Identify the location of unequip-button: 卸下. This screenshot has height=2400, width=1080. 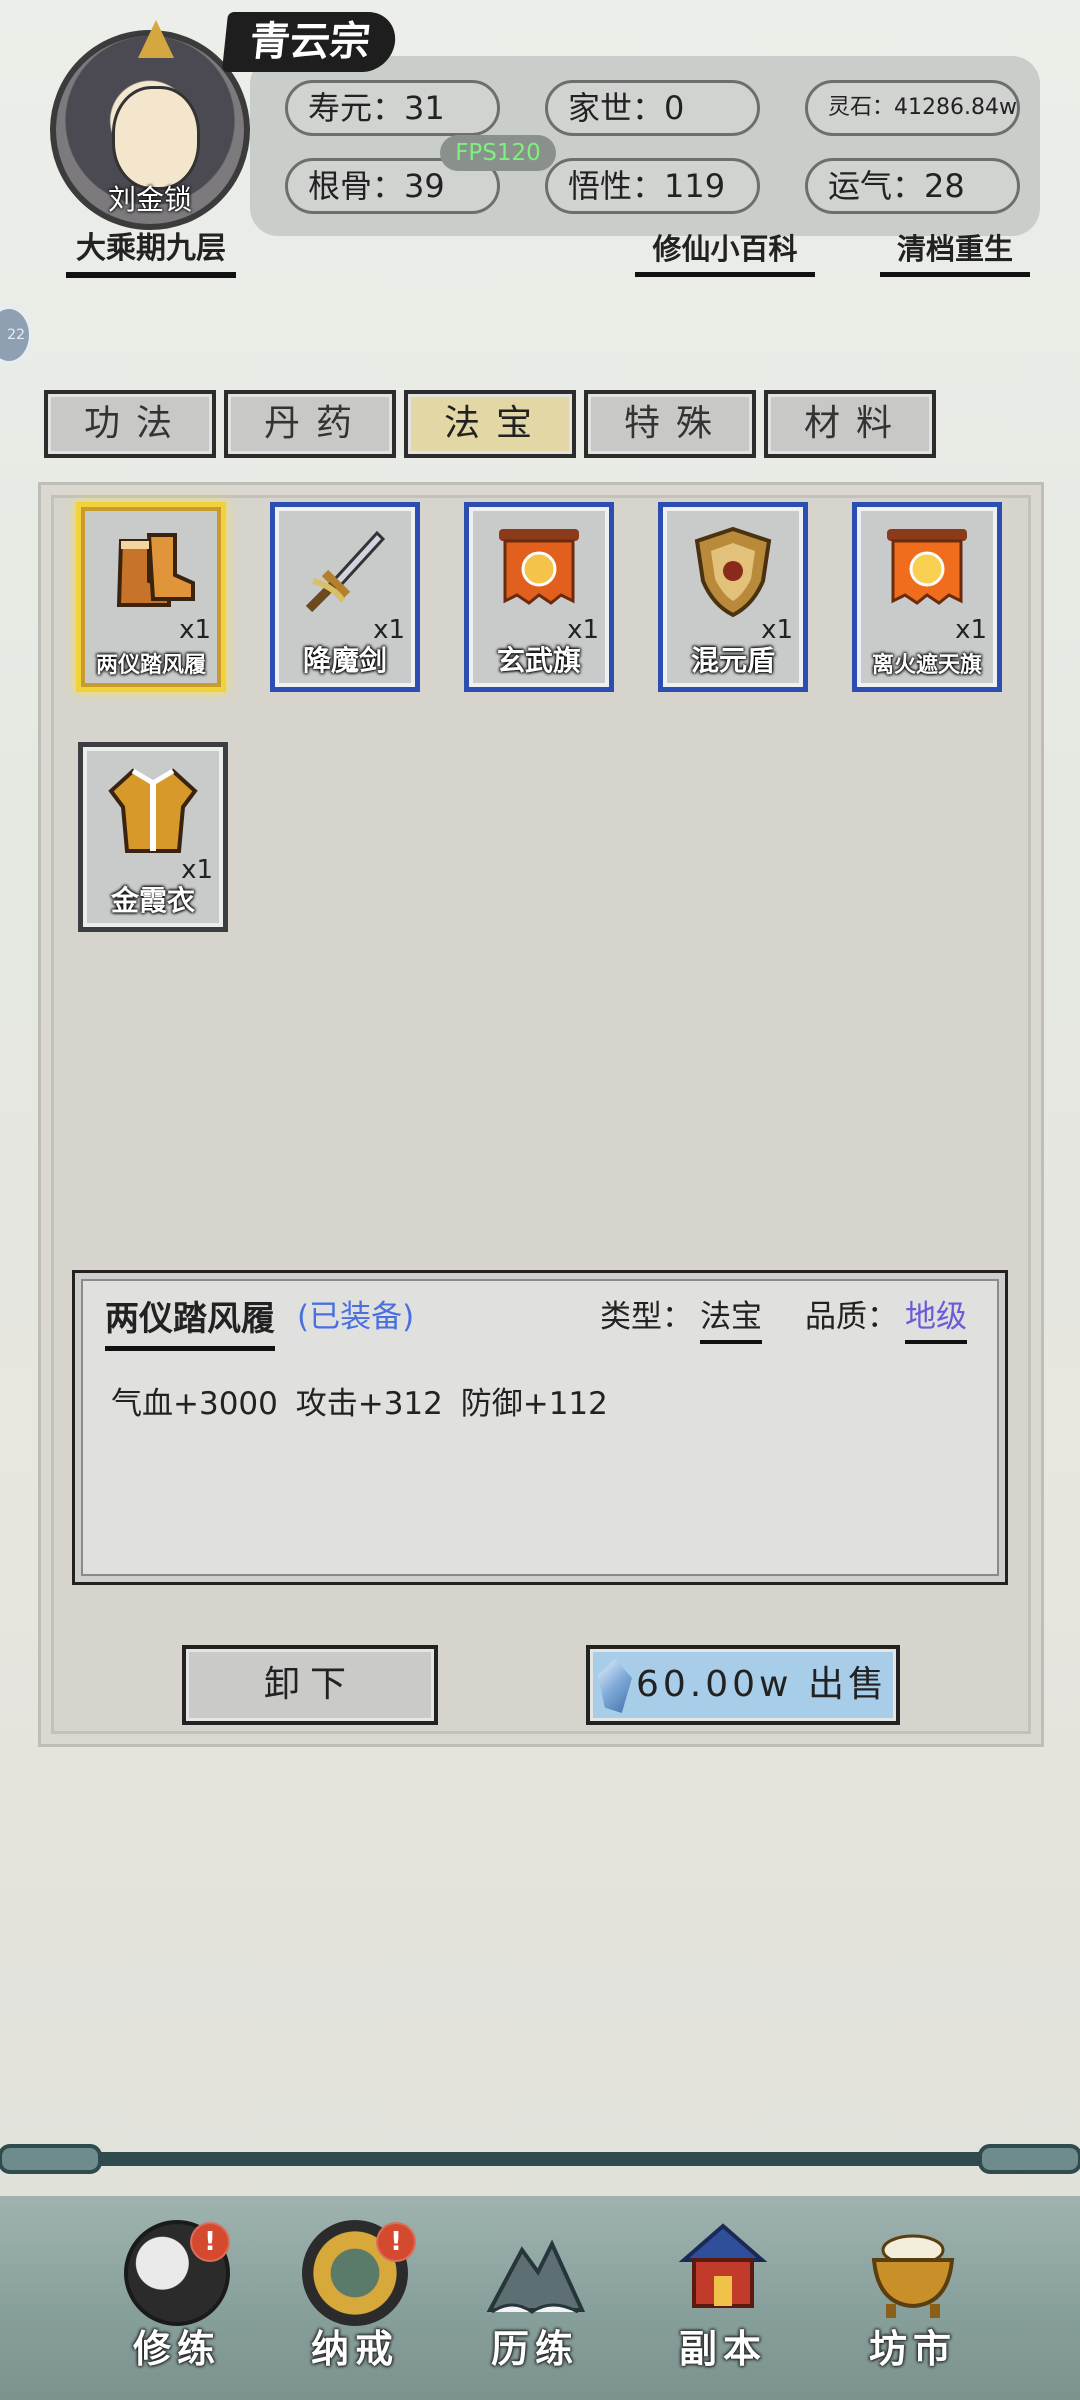
(310, 1685).